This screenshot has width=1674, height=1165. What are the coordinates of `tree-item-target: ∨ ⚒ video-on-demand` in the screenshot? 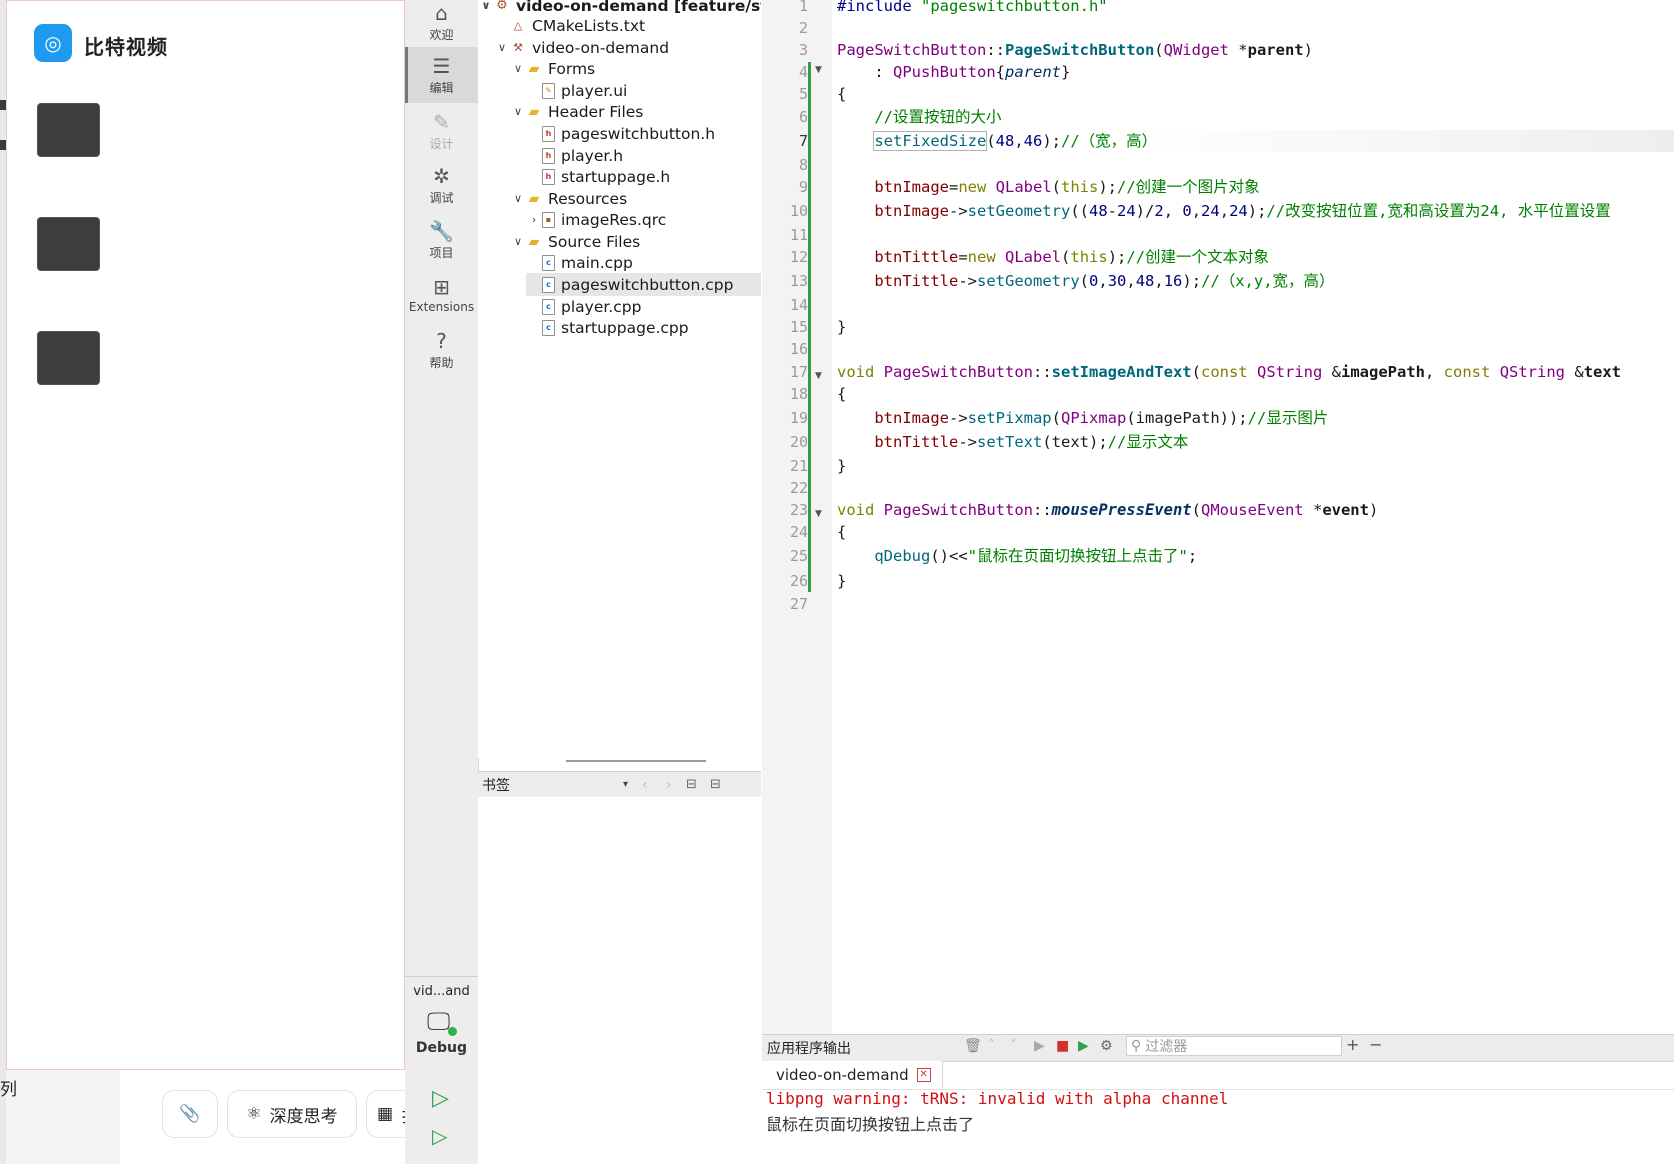 It's located at (581, 47).